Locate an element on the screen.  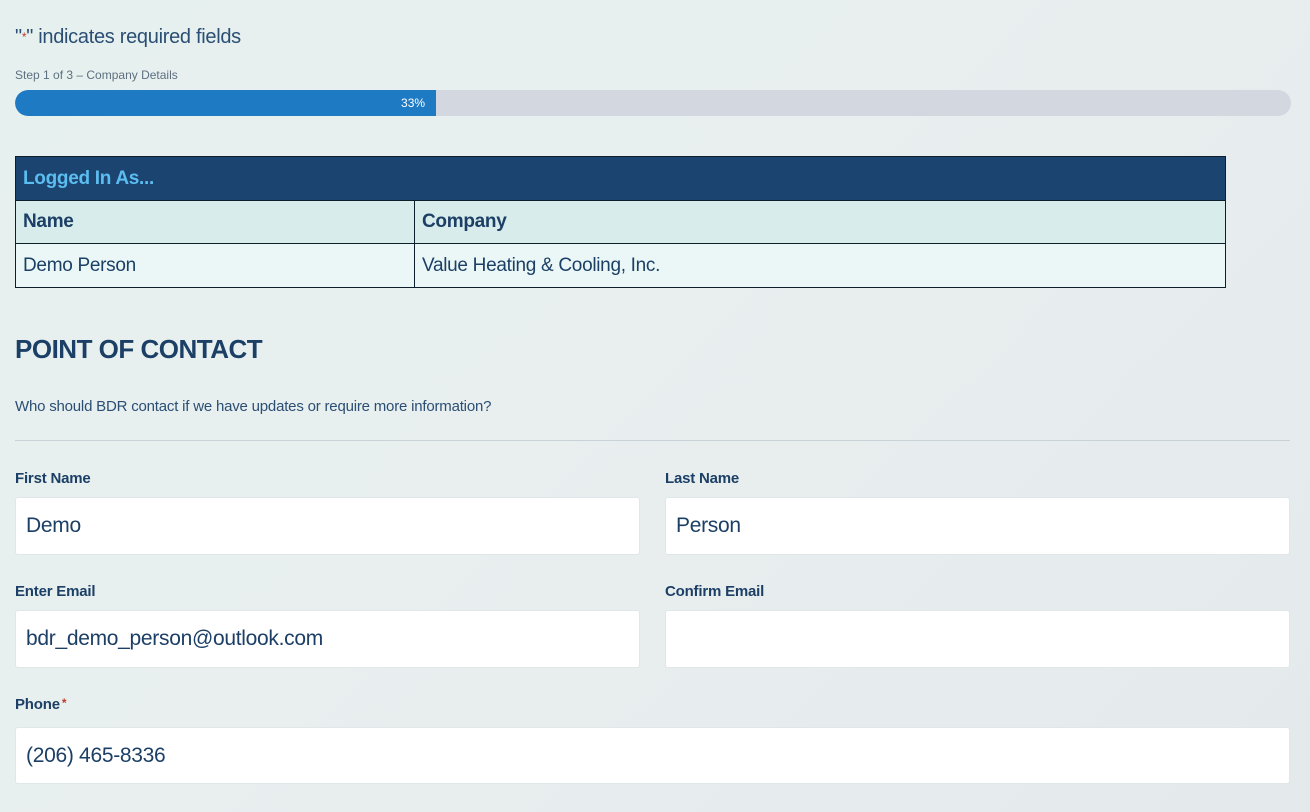
last-name-input: Person is located at coordinates (977, 526).